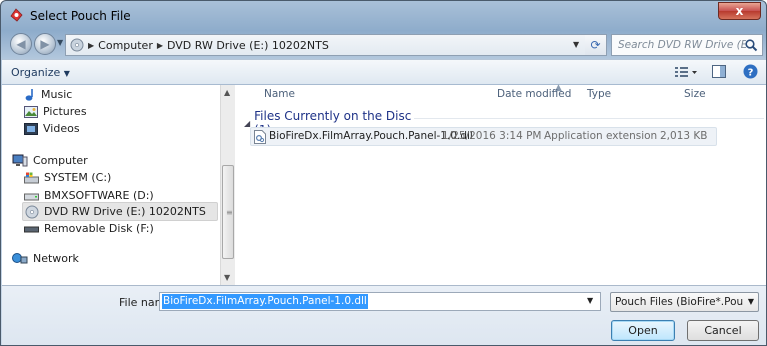 This screenshot has width=767, height=346. I want to click on preview-pane-icon, so click(719, 71).